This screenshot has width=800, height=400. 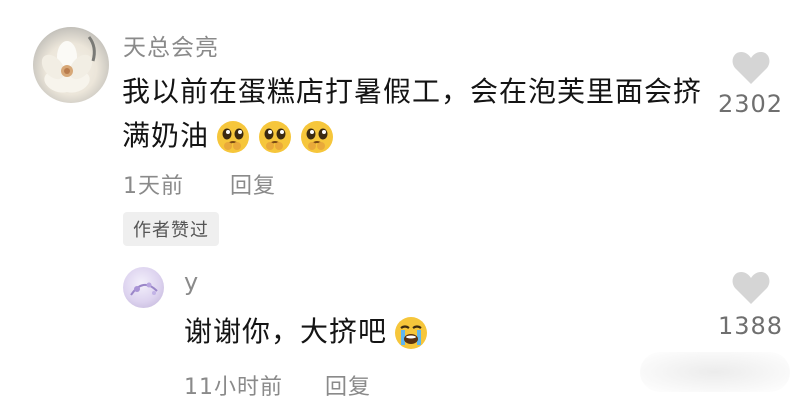 I want to click on comment-body: 谢谢你，大挤吧, so click(x=286, y=331).